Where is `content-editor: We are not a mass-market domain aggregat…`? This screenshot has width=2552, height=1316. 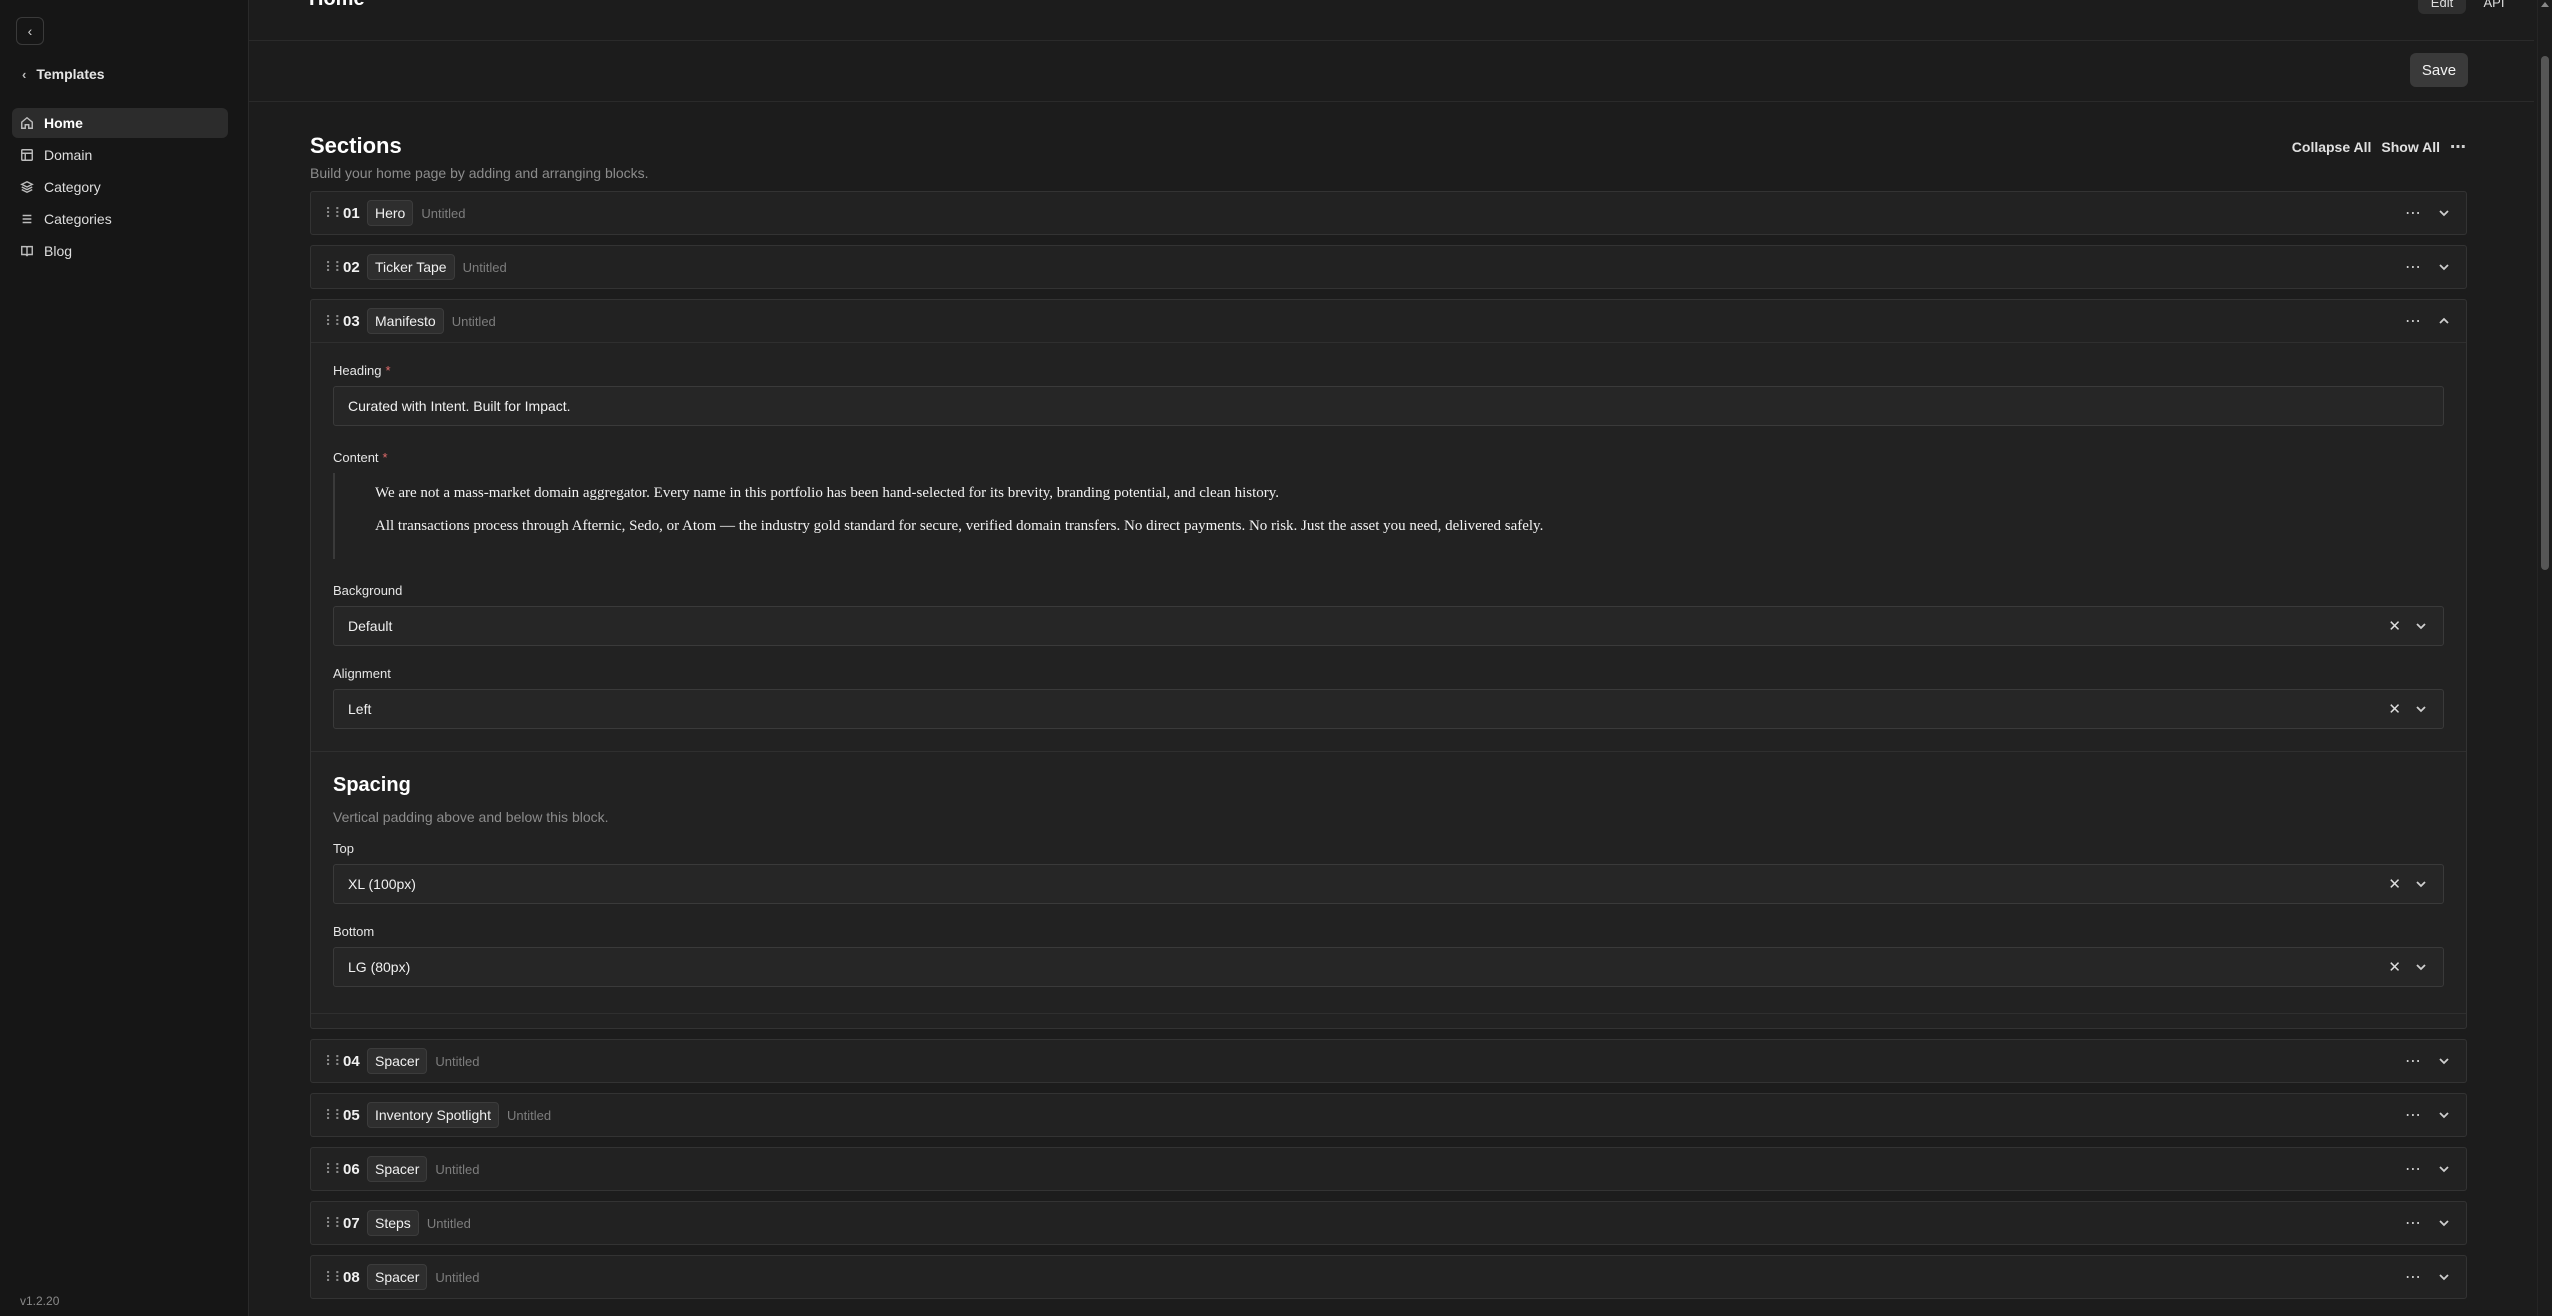
content-editor: We are not a mass-market domain aggregat… is located at coordinates (1388, 516).